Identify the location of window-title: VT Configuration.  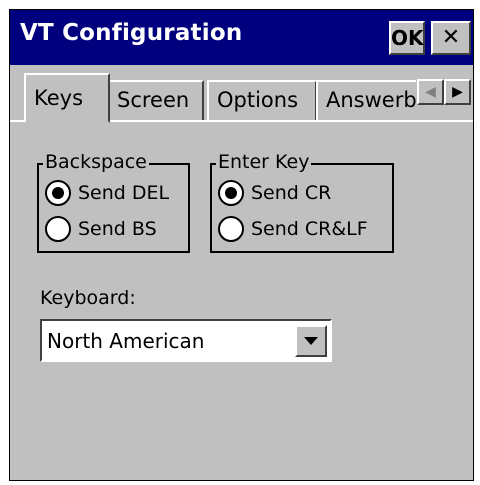
(131, 33).